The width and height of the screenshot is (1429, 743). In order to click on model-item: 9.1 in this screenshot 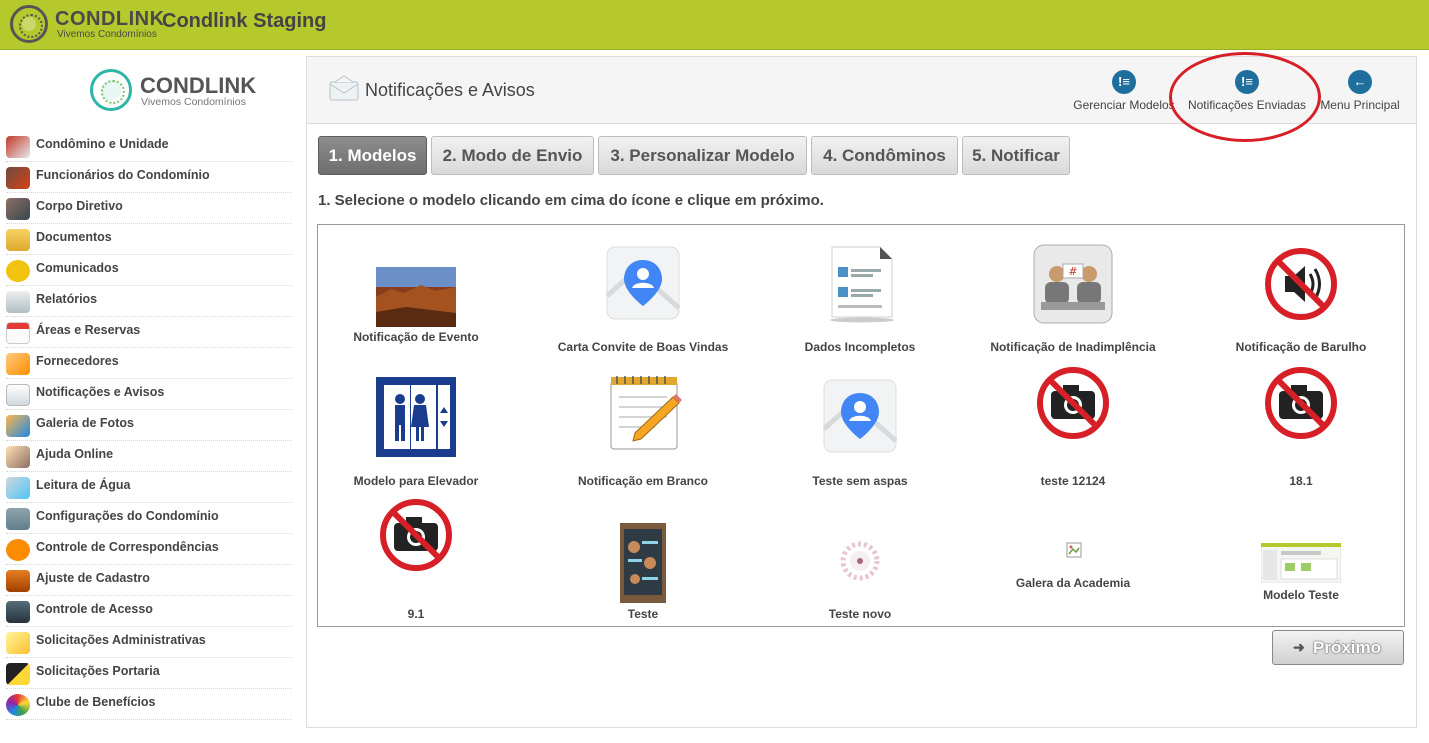, I will do `click(416, 559)`.